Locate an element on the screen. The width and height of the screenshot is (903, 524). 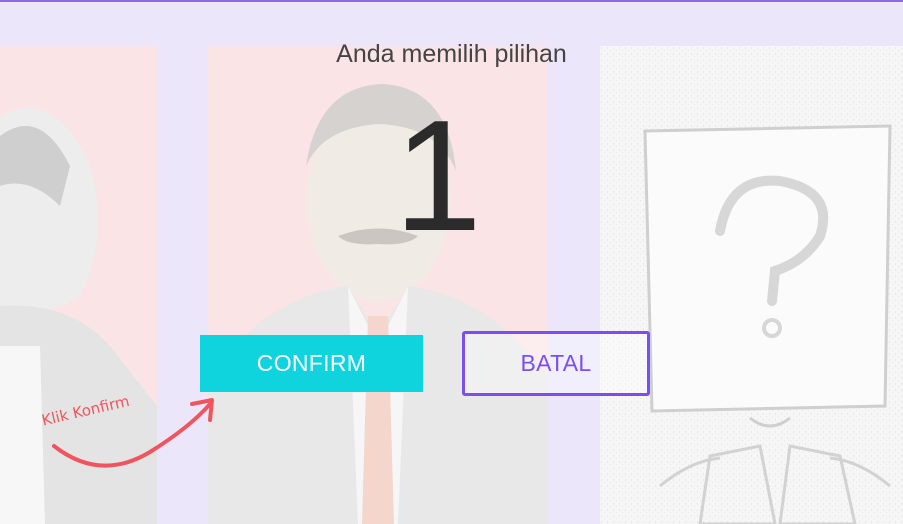
confirm-button: CONFIRM is located at coordinates (311, 363).